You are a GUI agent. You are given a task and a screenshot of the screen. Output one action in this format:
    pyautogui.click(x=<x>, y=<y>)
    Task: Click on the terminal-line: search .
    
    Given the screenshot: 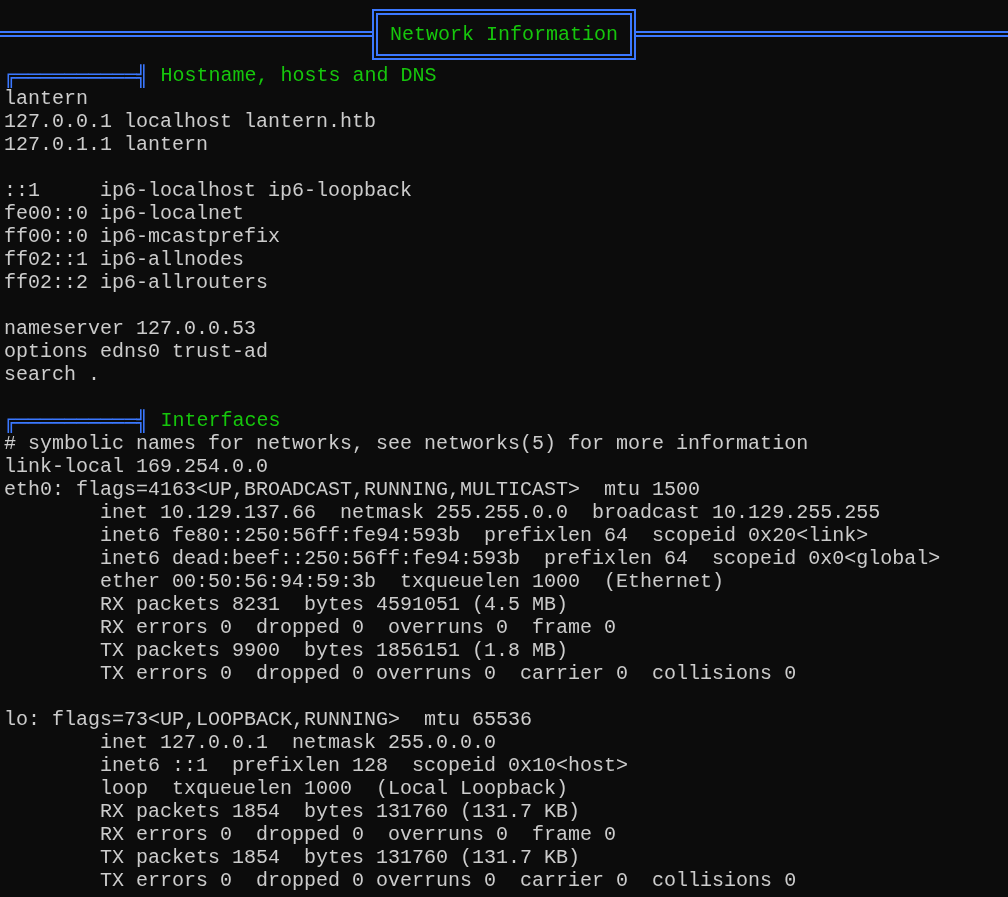 What is the action you would take?
    pyautogui.click(x=52, y=374)
    